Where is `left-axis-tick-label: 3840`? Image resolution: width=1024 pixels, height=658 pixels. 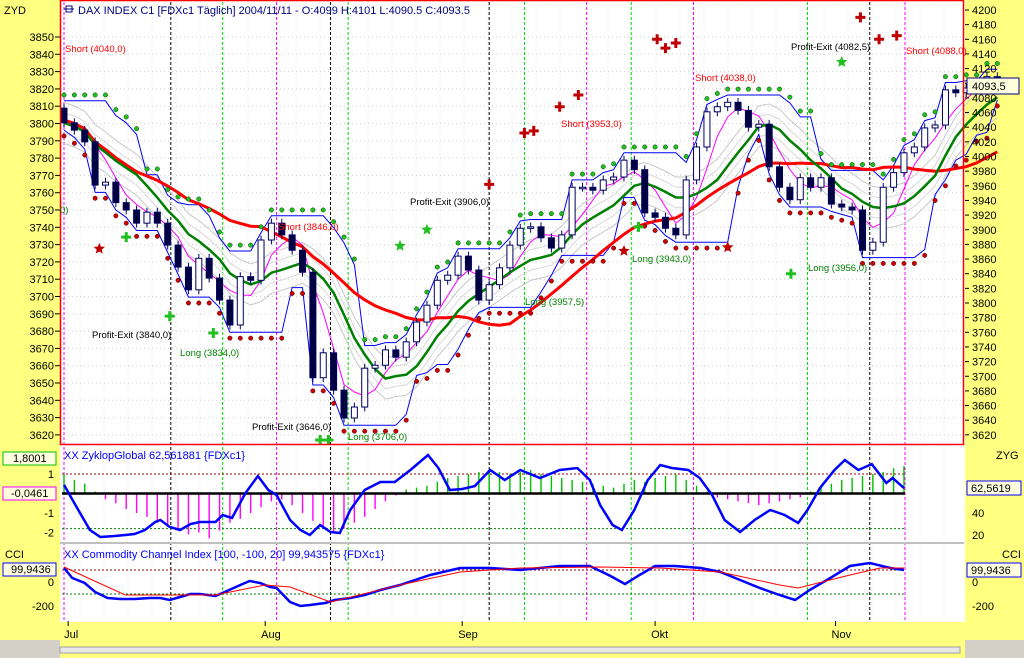 left-axis-tick-label: 3840 is located at coordinates (42, 55).